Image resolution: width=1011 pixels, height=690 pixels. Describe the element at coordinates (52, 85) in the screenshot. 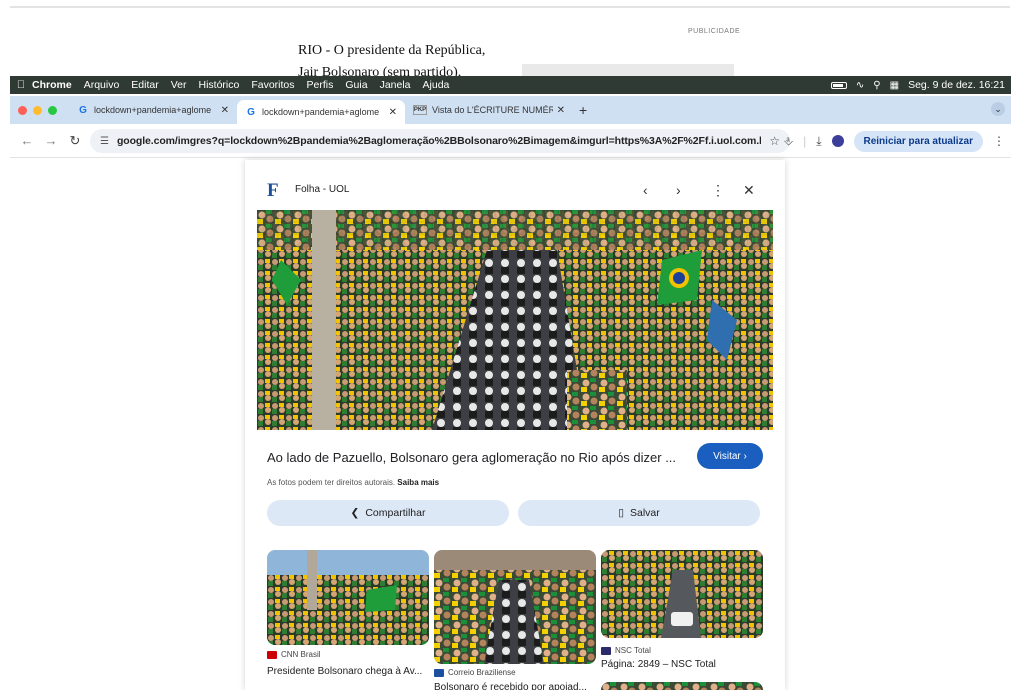

I see `menu-app-name: Chrome` at that location.